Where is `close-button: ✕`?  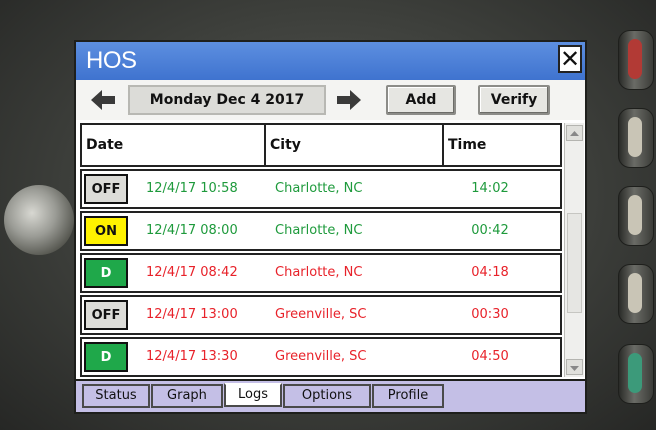 close-button: ✕ is located at coordinates (570, 59).